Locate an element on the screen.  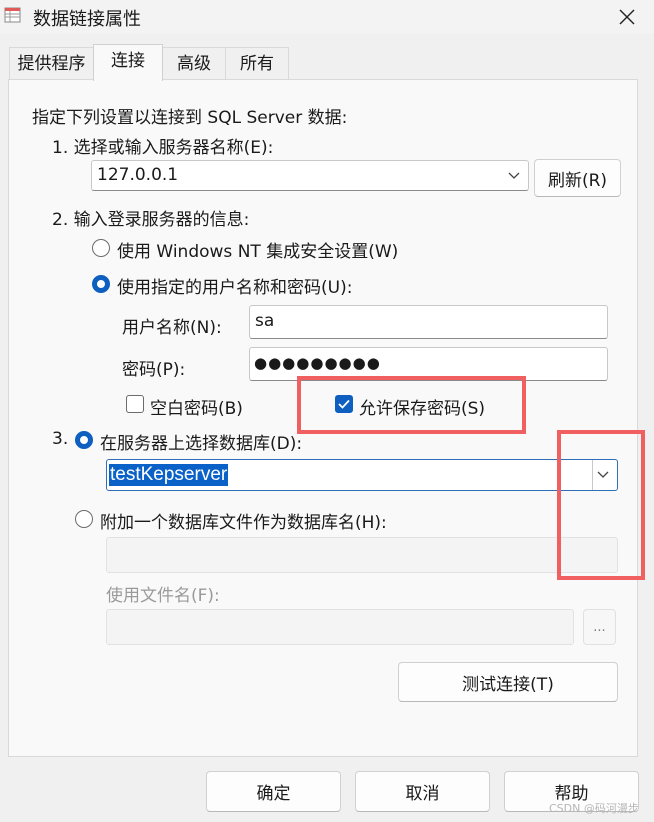
filename-input is located at coordinates (340, 627).